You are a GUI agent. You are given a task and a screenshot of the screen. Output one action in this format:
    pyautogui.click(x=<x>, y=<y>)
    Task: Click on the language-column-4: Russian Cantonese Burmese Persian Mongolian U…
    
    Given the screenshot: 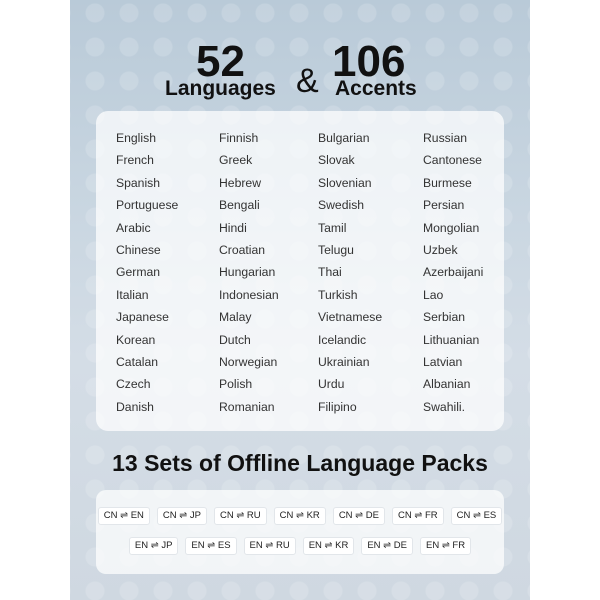 What is the action you would take?
    pyautogui.click(x=453, y=272)
    